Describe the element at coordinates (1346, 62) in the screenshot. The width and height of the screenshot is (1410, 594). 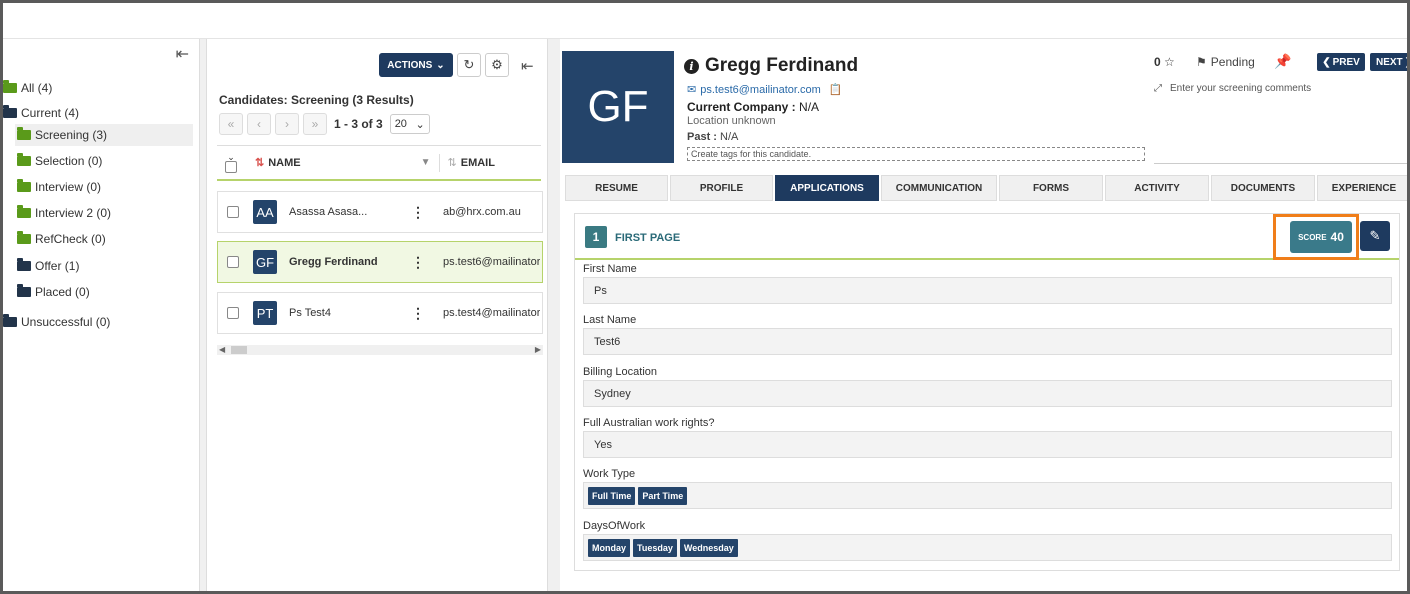
I see `prev-label: PREV` at that location.